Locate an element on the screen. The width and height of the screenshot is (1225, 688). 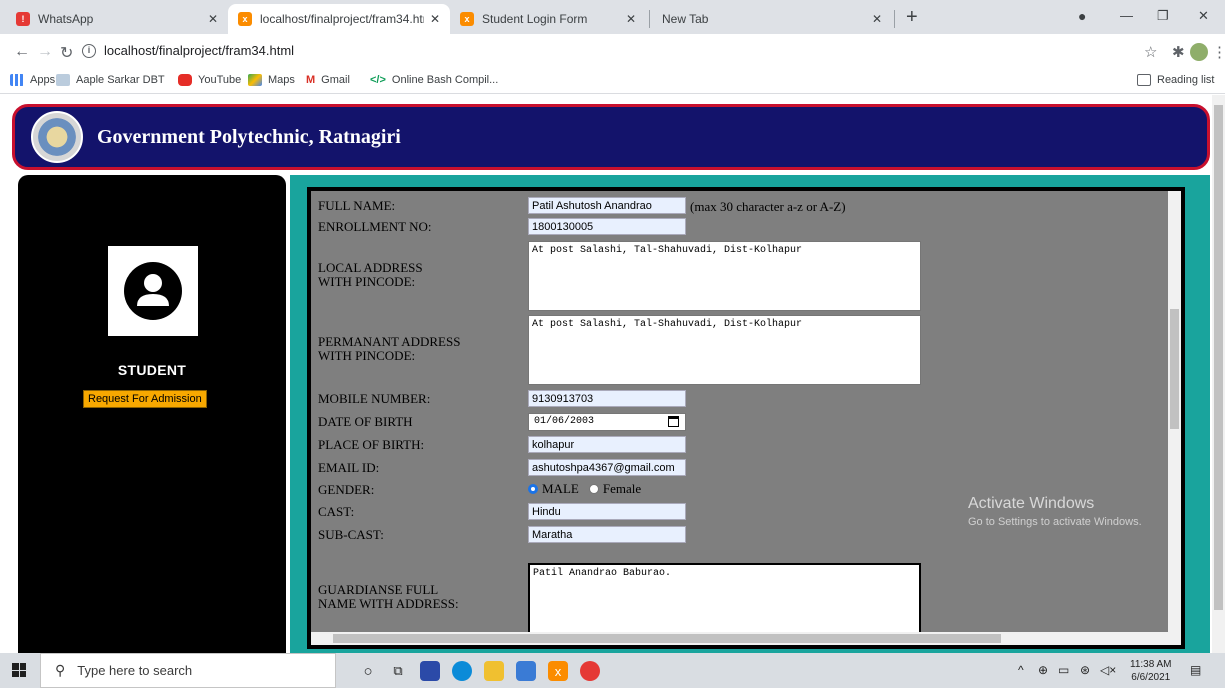
form-vertical-scrollbar is located at coordinates (1174, 411).